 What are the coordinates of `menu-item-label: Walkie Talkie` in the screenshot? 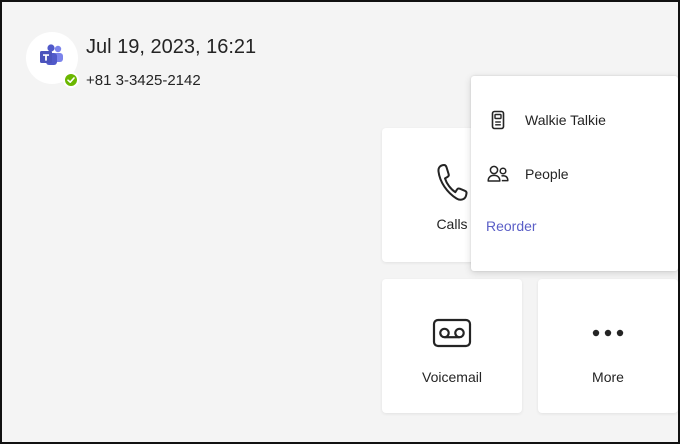 It's located at (565, 120).